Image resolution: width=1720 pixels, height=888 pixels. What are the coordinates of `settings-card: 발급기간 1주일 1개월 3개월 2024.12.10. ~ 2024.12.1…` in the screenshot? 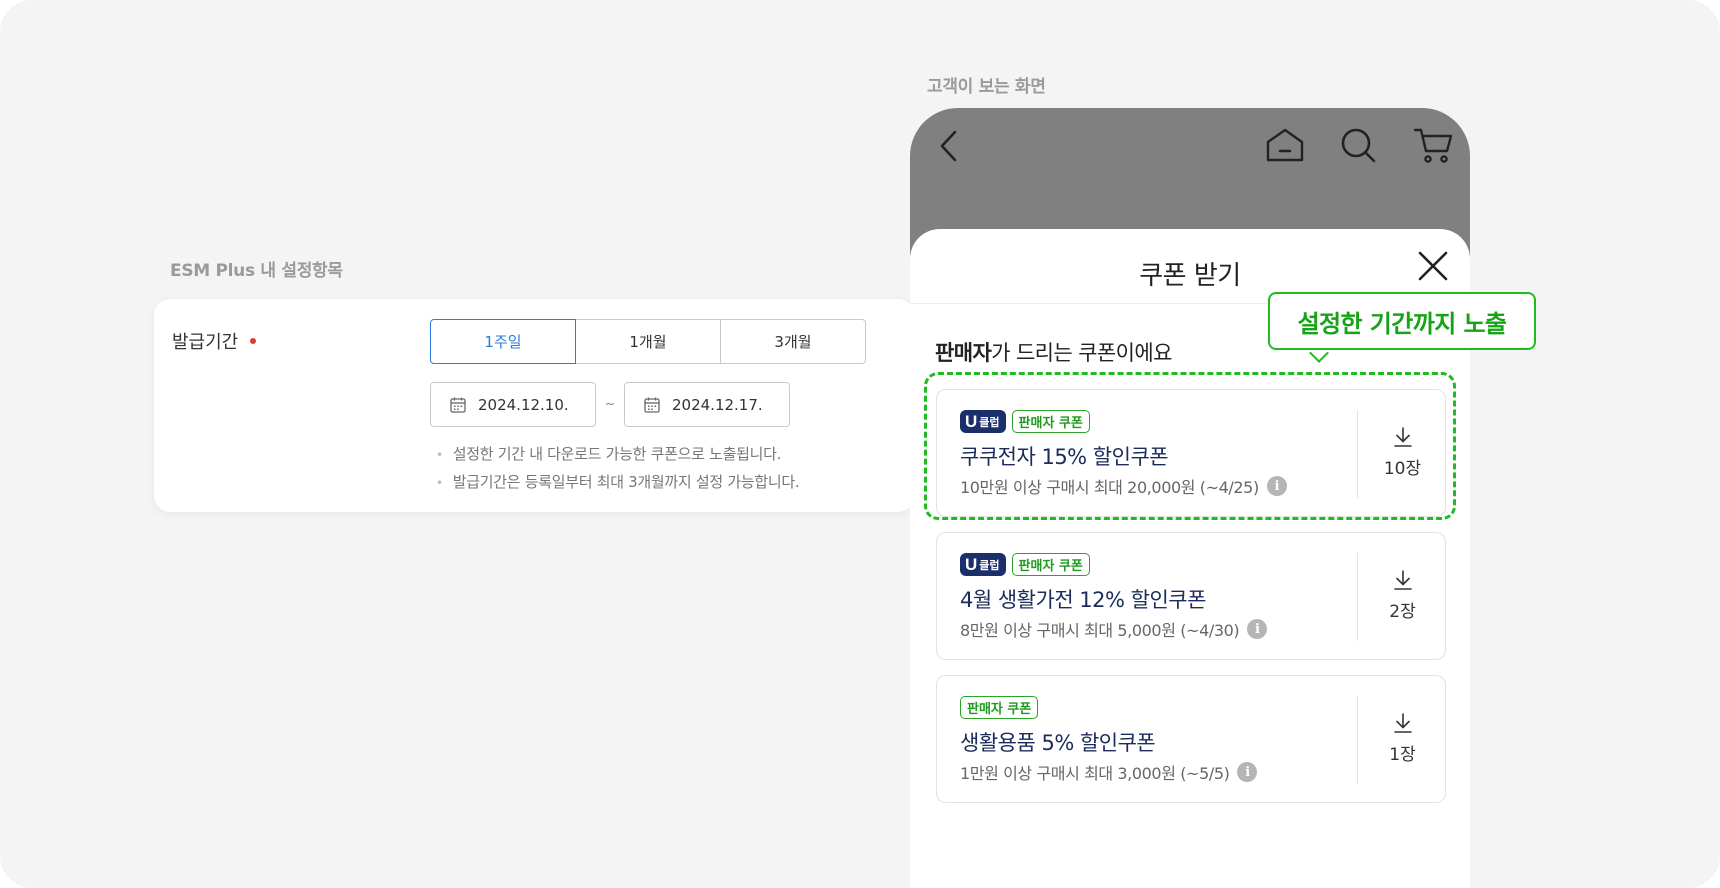 It's located at (534, 405).